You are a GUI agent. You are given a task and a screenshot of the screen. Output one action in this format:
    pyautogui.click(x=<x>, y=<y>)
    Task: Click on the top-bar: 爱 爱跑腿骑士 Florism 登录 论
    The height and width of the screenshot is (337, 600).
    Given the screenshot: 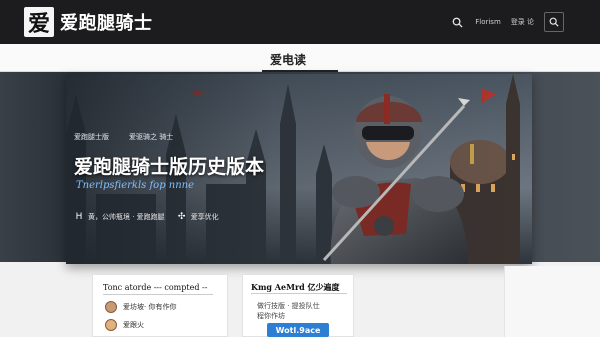 What is the action you would take?
    pyautogui.click(x=300, y=22)
    